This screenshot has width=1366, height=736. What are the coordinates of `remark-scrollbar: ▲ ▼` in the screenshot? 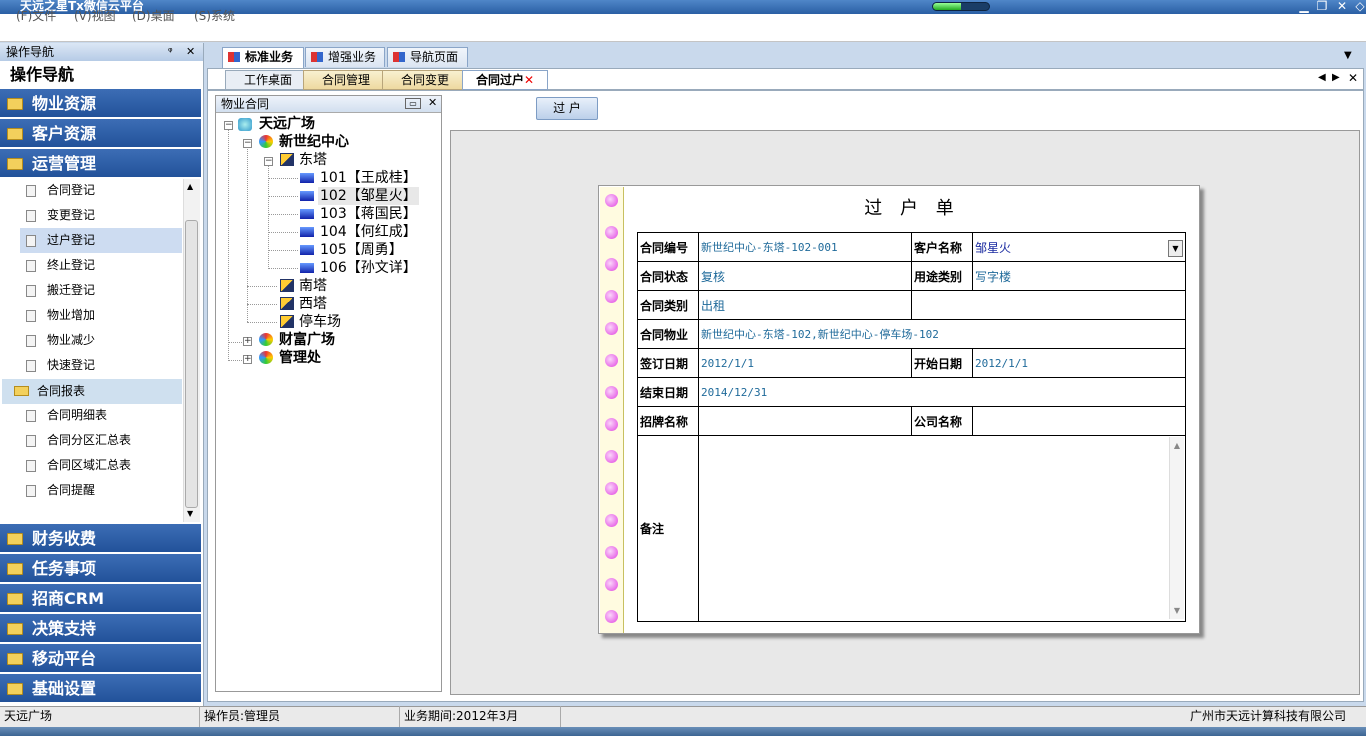 It's located at (1176, 528).